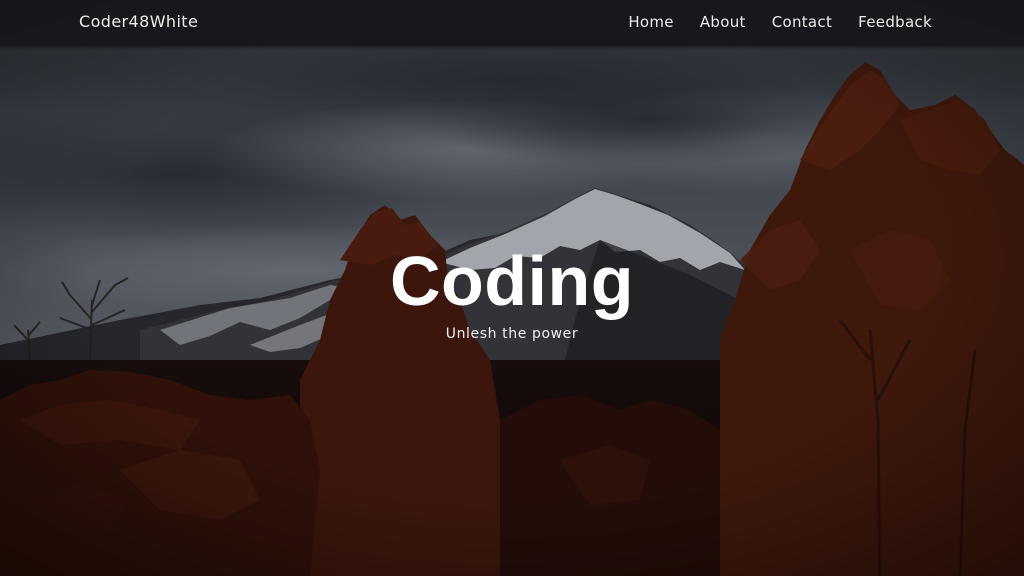  What do you see at coordinates (512, 23) in the screenshot?
I see `top-navbar: Coder48White Home About Contact Feedback` at bounding box center [512, 23].